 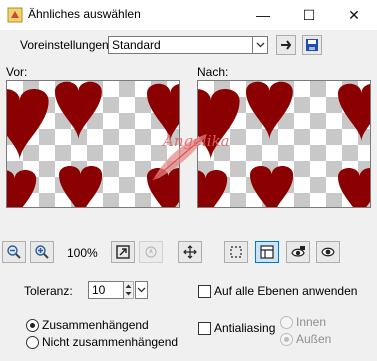 I want to click on presets-dropdown-button, so click(x=260, y=45).